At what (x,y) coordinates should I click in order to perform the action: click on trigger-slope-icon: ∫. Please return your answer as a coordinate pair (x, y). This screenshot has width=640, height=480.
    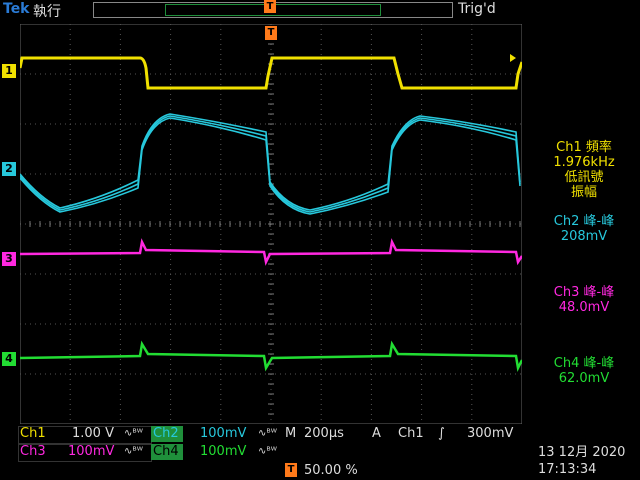
    Looking at the image, I should click on (441, 433).